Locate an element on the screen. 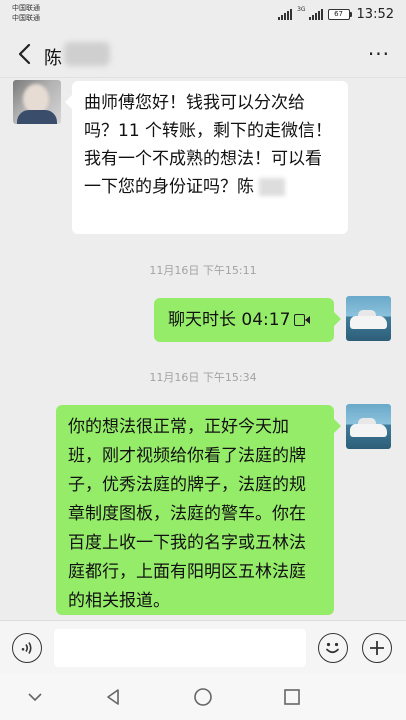  more-options-button: ··· is located at coordinates (379, 54).